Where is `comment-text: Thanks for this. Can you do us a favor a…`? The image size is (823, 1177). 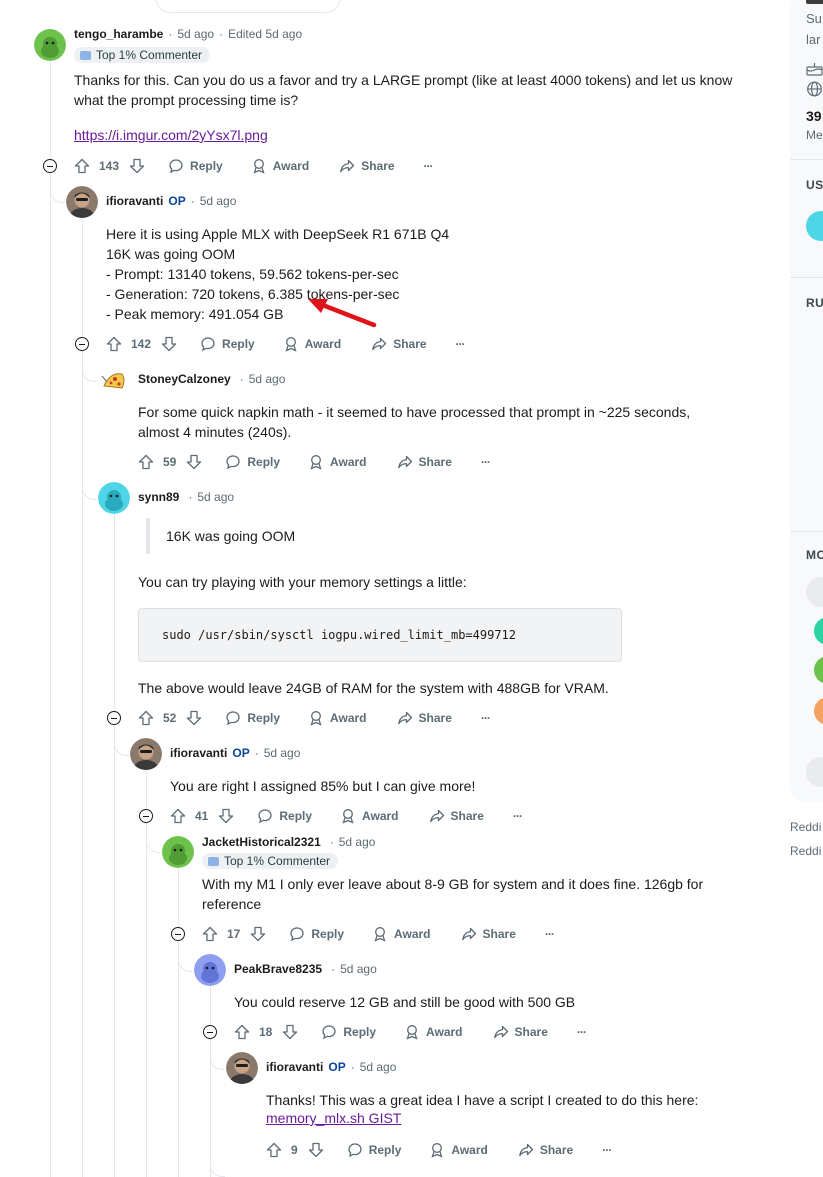
comment-text: Thanks for this. Can you do us a favor a… is located at coordinates (403, 80).